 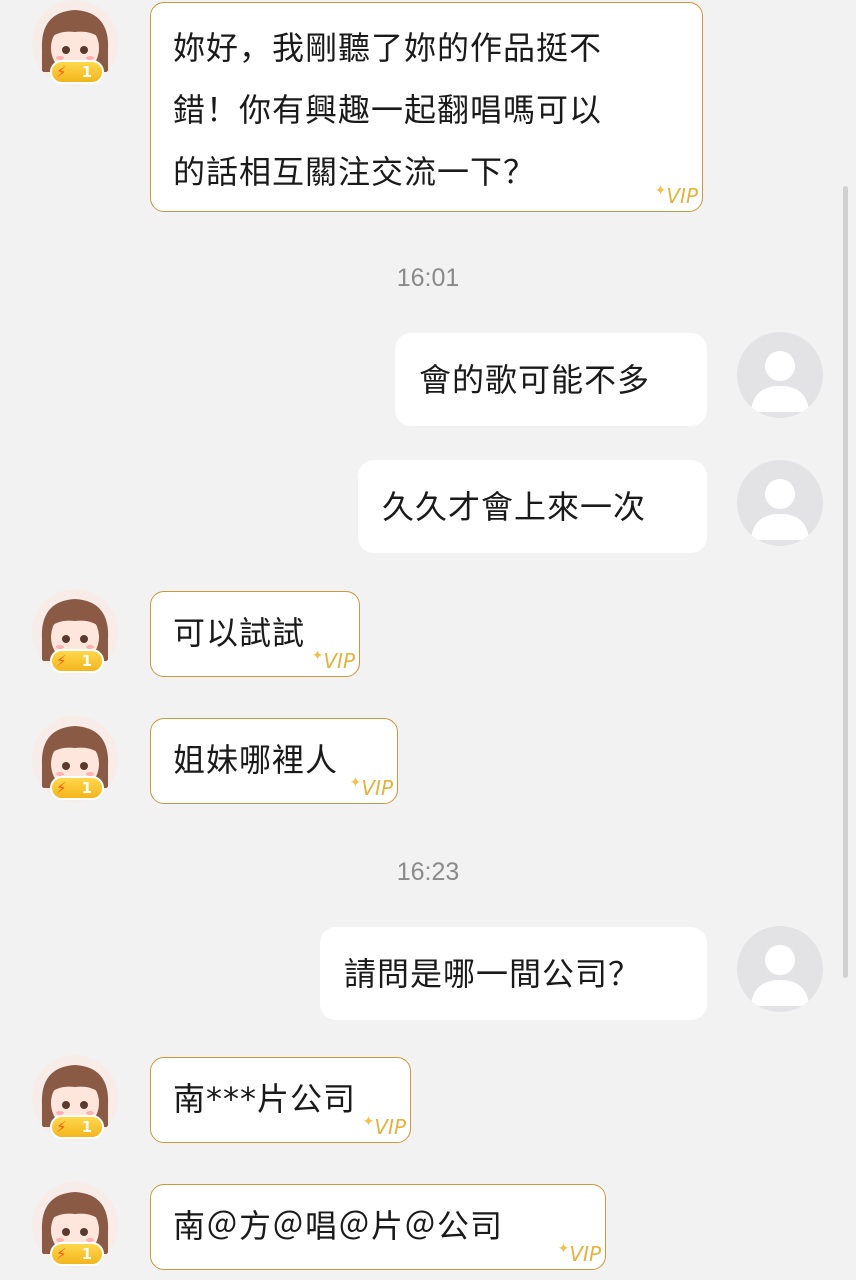 I want to click on timestamp: 16:23, so click(x=428, y=872).